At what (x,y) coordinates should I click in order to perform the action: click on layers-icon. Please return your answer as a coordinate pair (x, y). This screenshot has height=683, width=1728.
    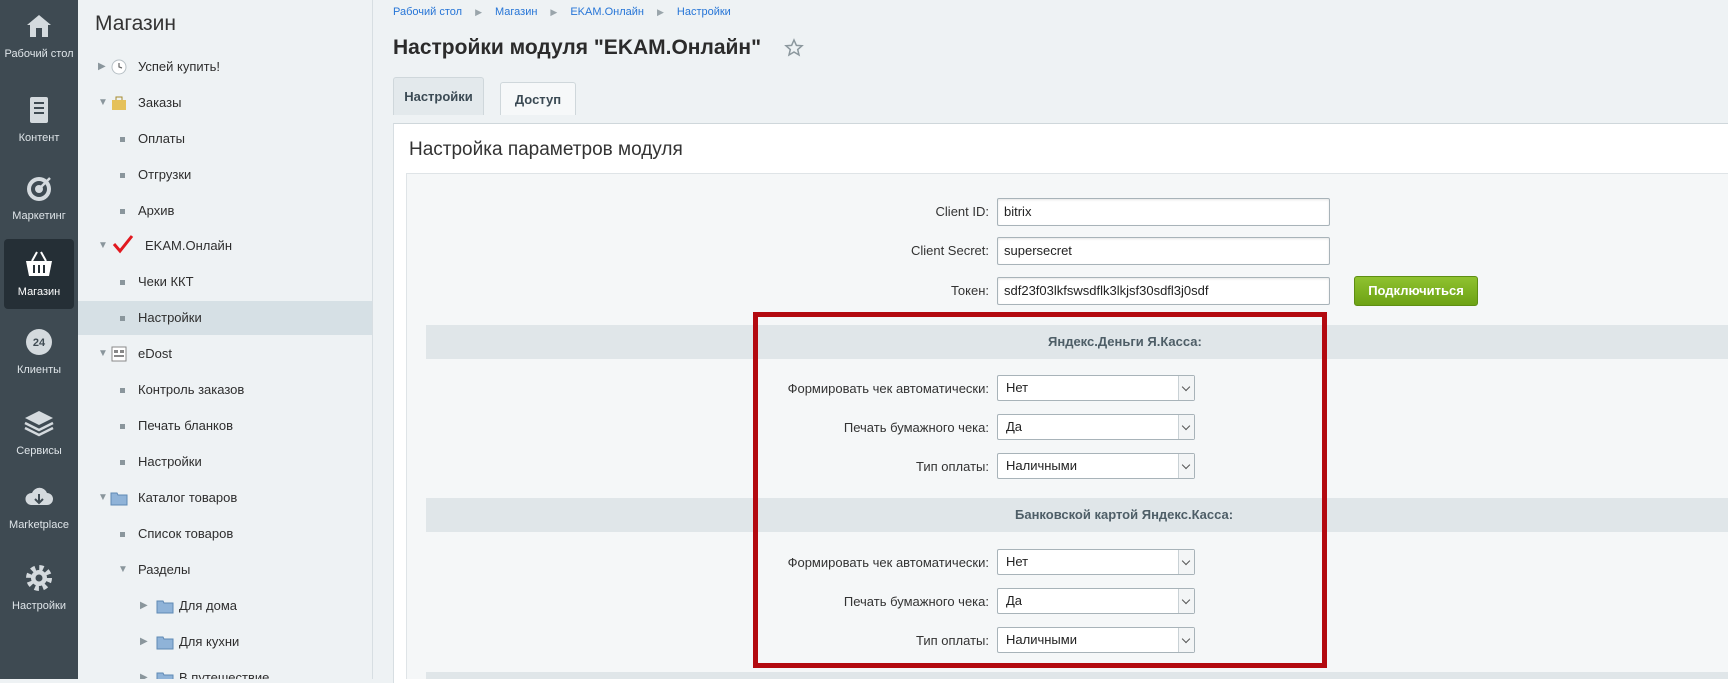
    Looking at the image, I should click on (39, 424).